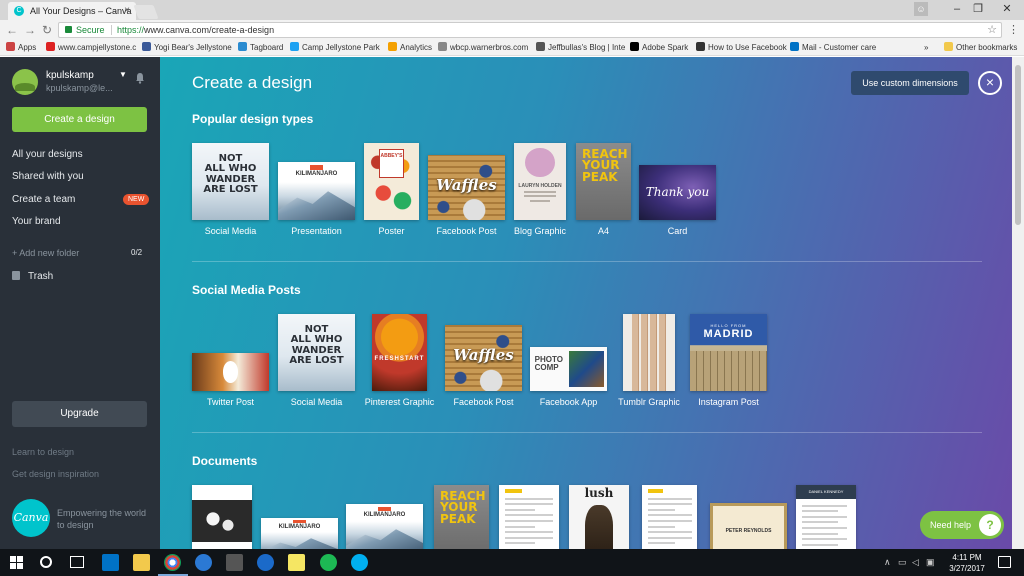 This screenshot has height=576, width=1024. I want to click on add-folder-link: + Add new folder, so click(79, 253).